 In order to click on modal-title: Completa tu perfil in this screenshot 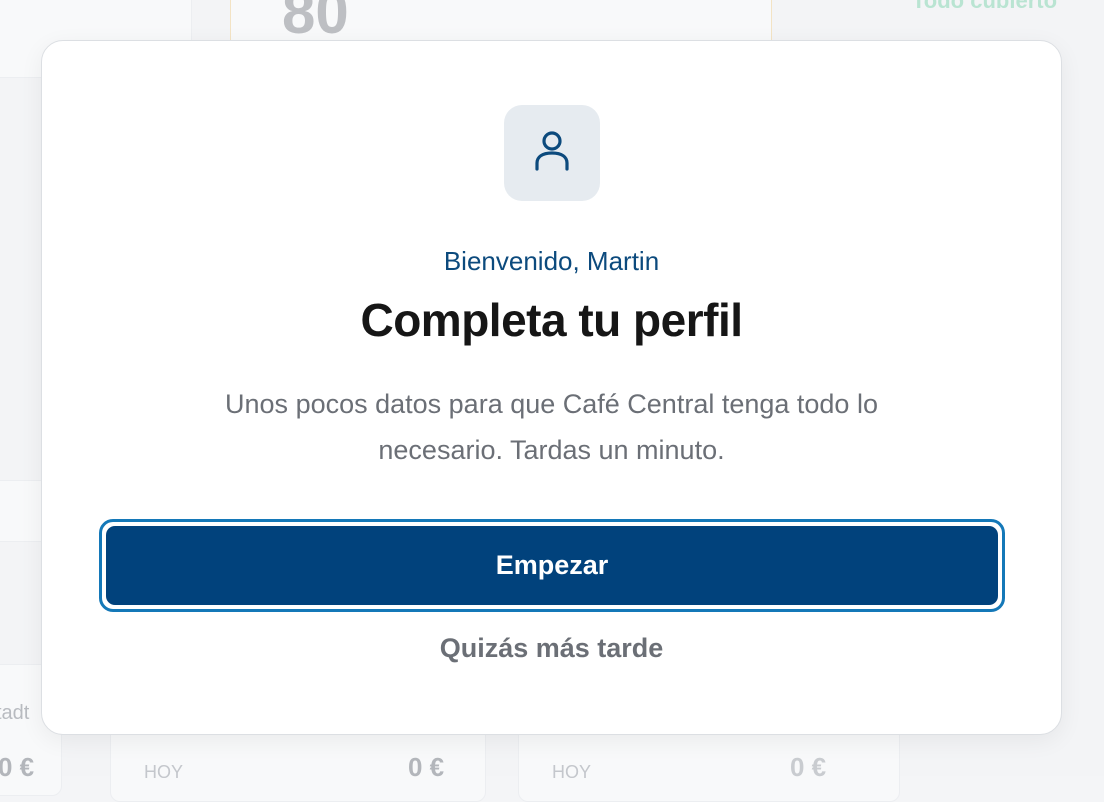, I will do `click(551, 320)`.